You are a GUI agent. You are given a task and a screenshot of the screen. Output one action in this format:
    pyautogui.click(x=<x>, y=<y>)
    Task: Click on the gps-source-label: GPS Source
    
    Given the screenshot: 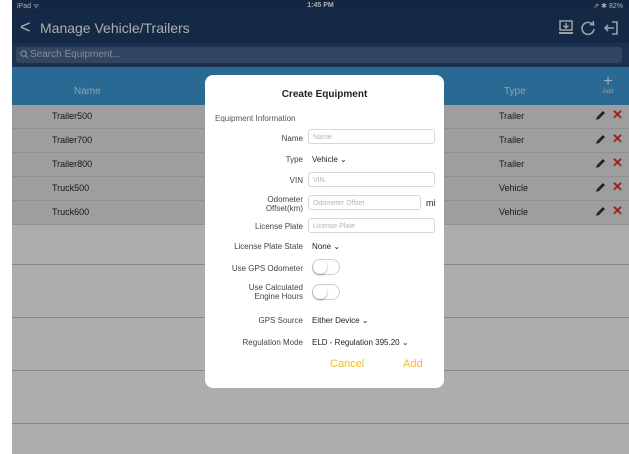 What is the action you would take?
    pyautogui.click(x=280, y=320)
    